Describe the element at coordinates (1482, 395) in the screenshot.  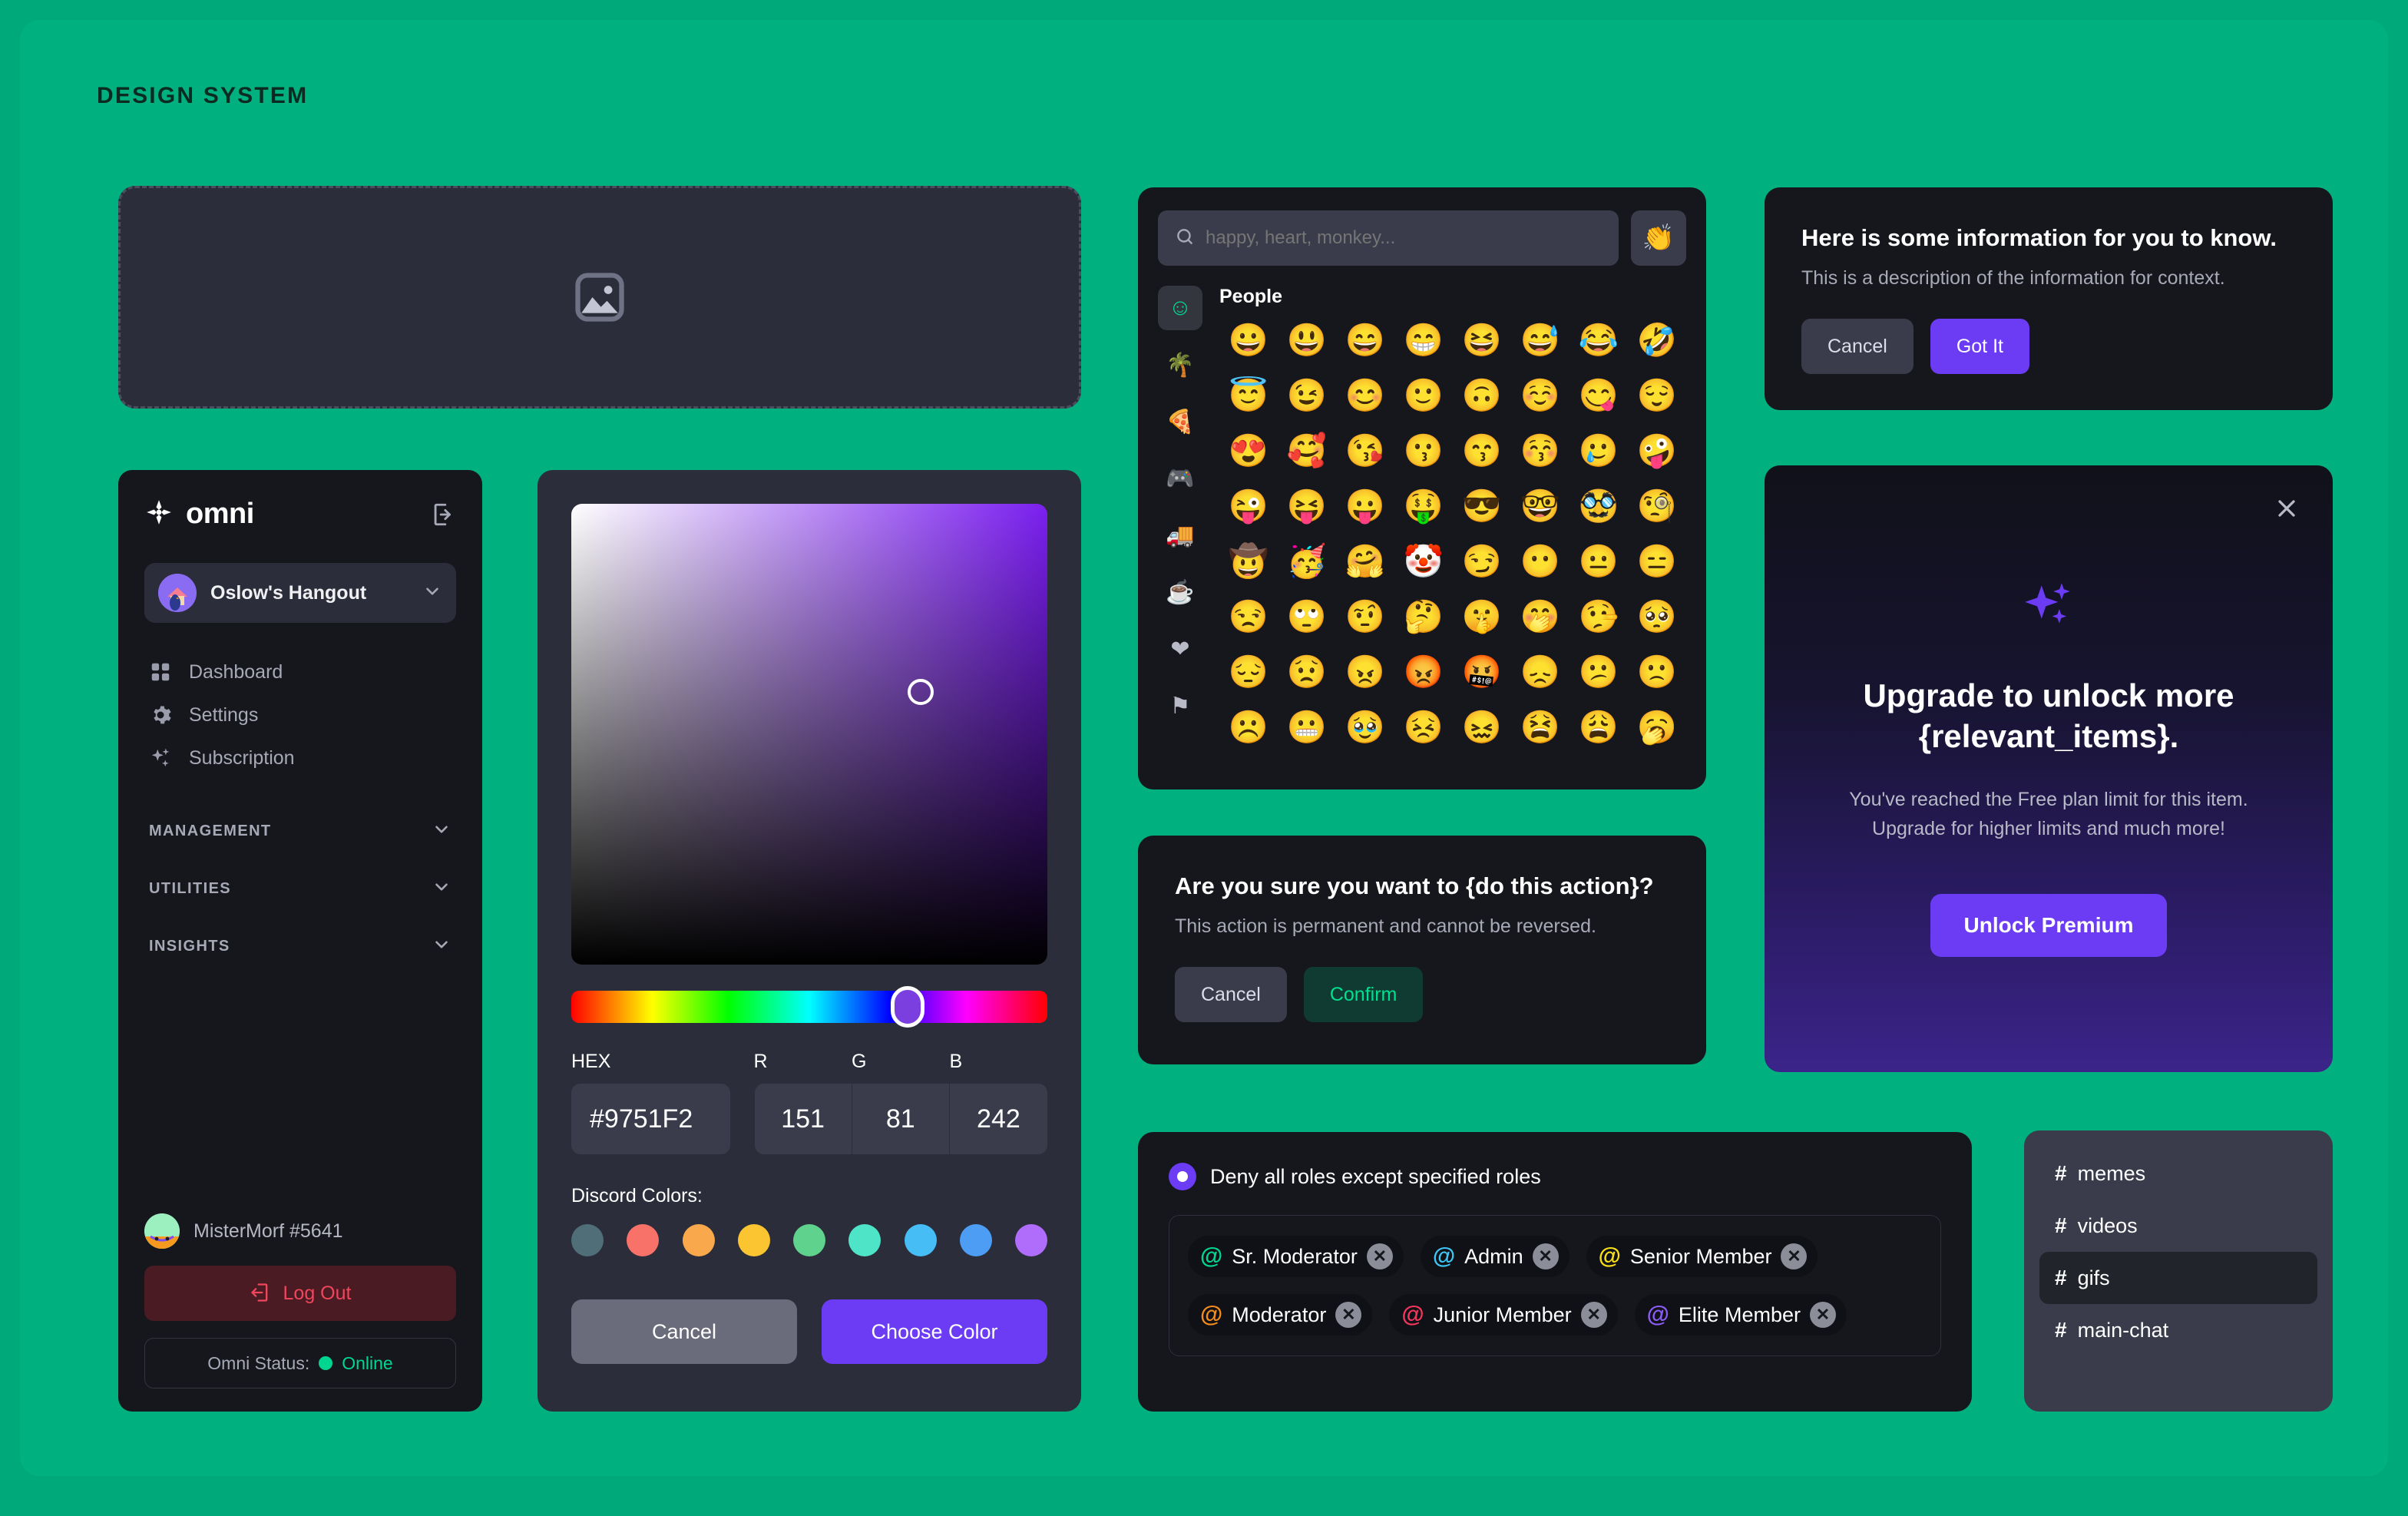
I see `emoji-cell: 🙃` at that location.